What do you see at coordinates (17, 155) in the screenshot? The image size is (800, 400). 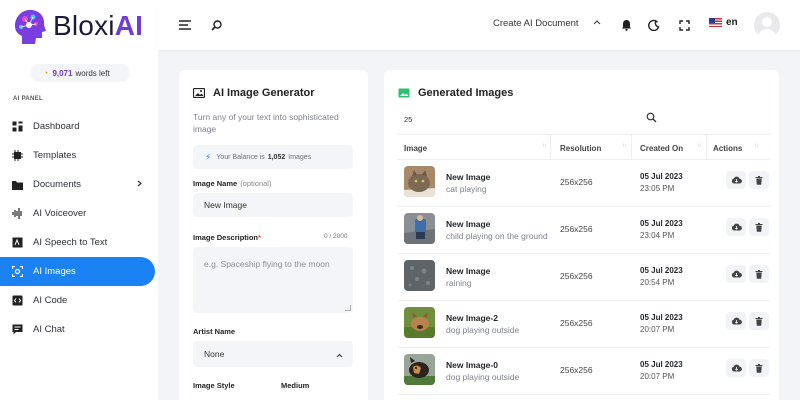 I see `templates-icon` at bounding box center [17, 155].